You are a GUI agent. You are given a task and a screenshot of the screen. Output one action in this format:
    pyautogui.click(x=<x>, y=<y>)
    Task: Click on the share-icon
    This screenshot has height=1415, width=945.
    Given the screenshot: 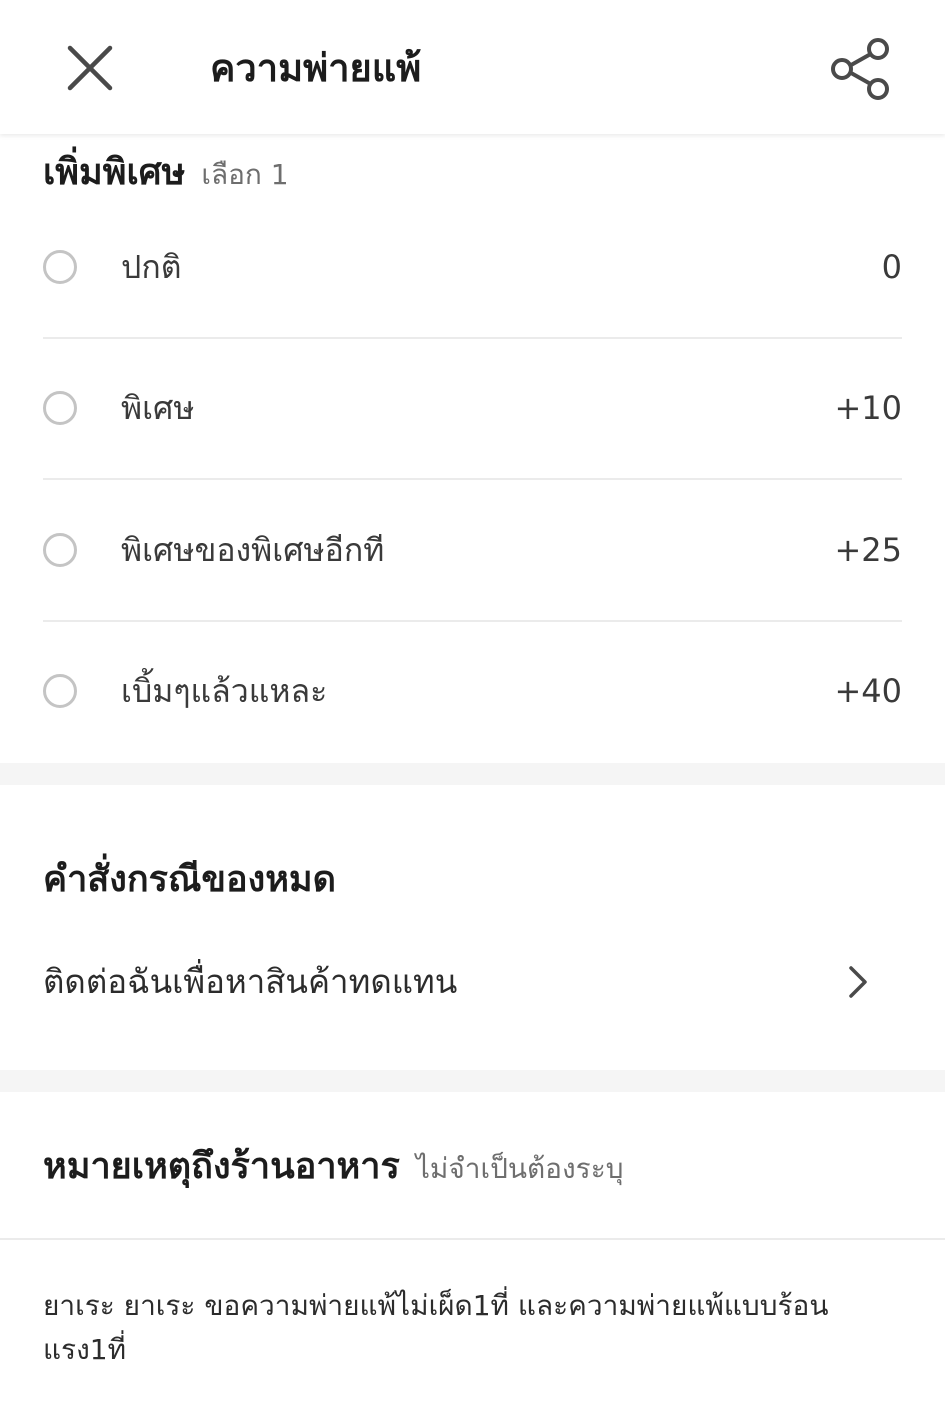 What is the action you would take?
    pyautogui.click(x=860, y=69)
    